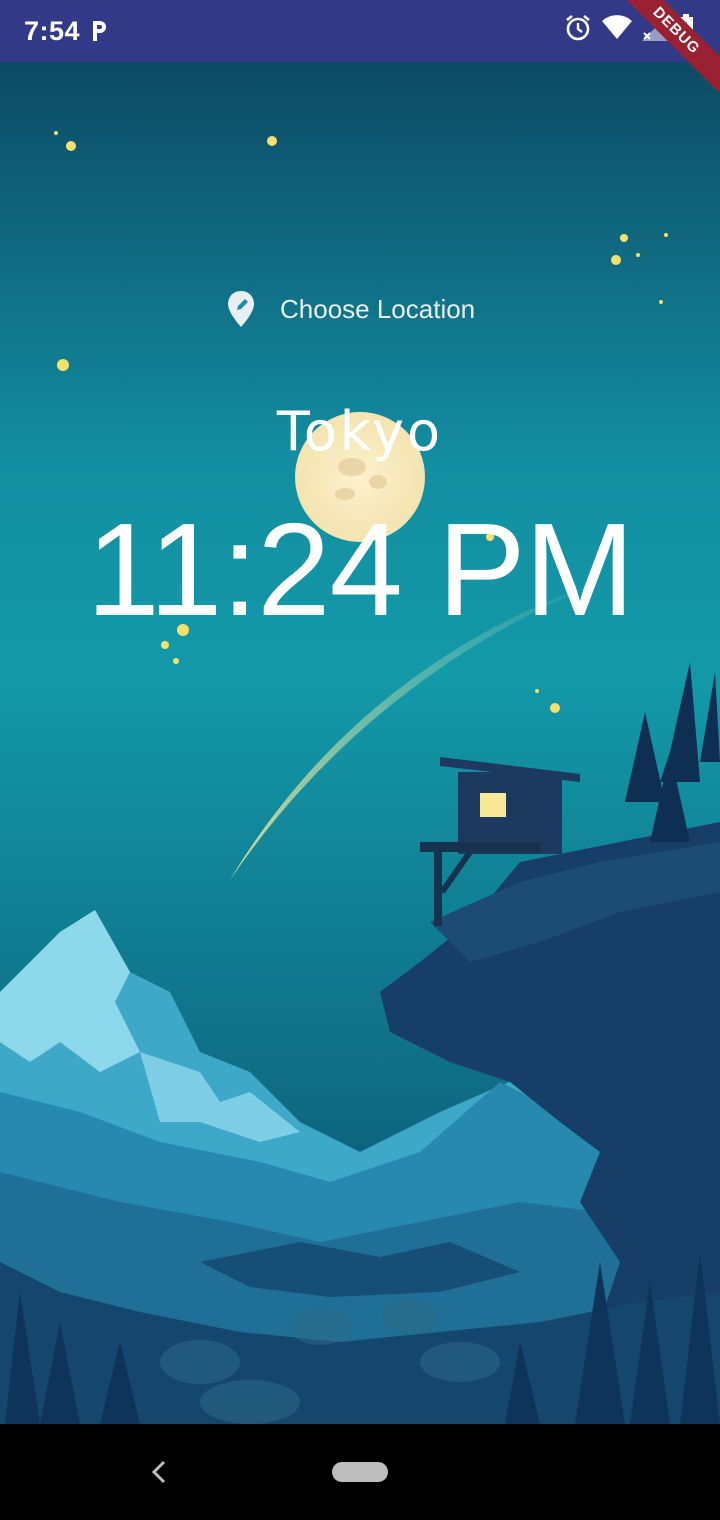  Describe the element at coordinates (52, 30) in the screenshot. I see `status-time: 7:54` at that location.